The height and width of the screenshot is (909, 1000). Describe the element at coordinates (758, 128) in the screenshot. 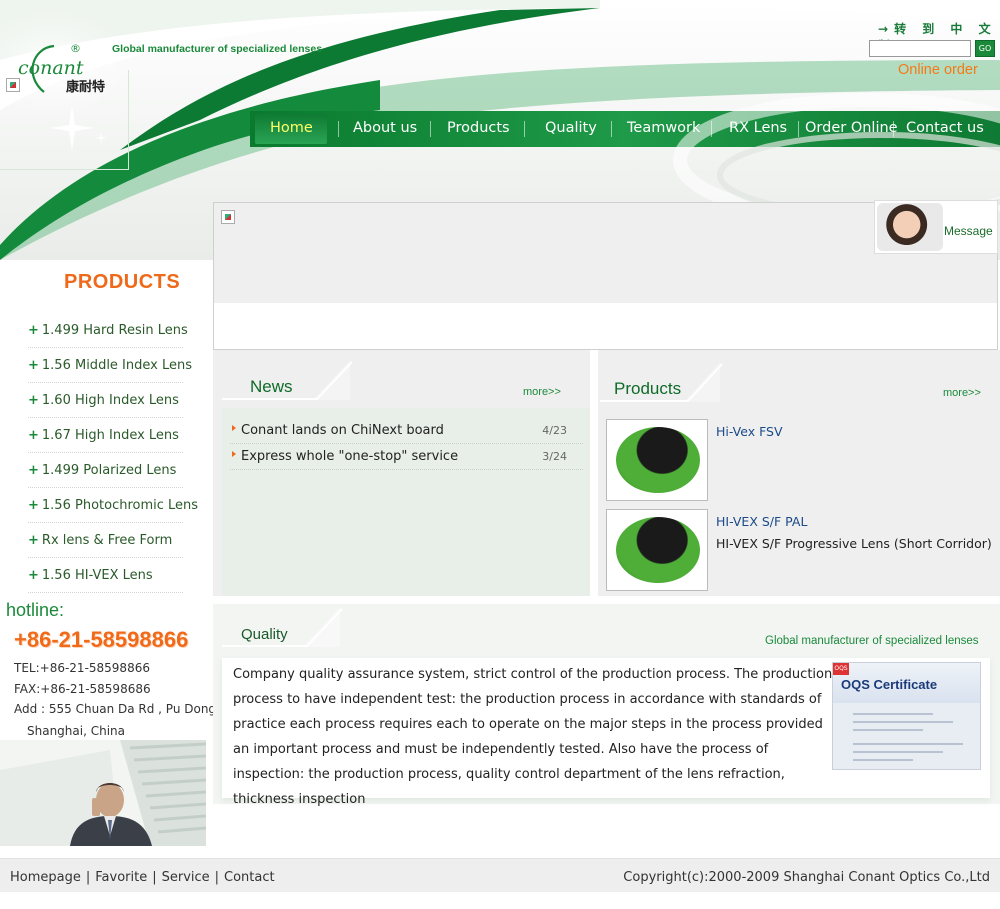

I see `nav-rx-lens: RX Lens` at that location.